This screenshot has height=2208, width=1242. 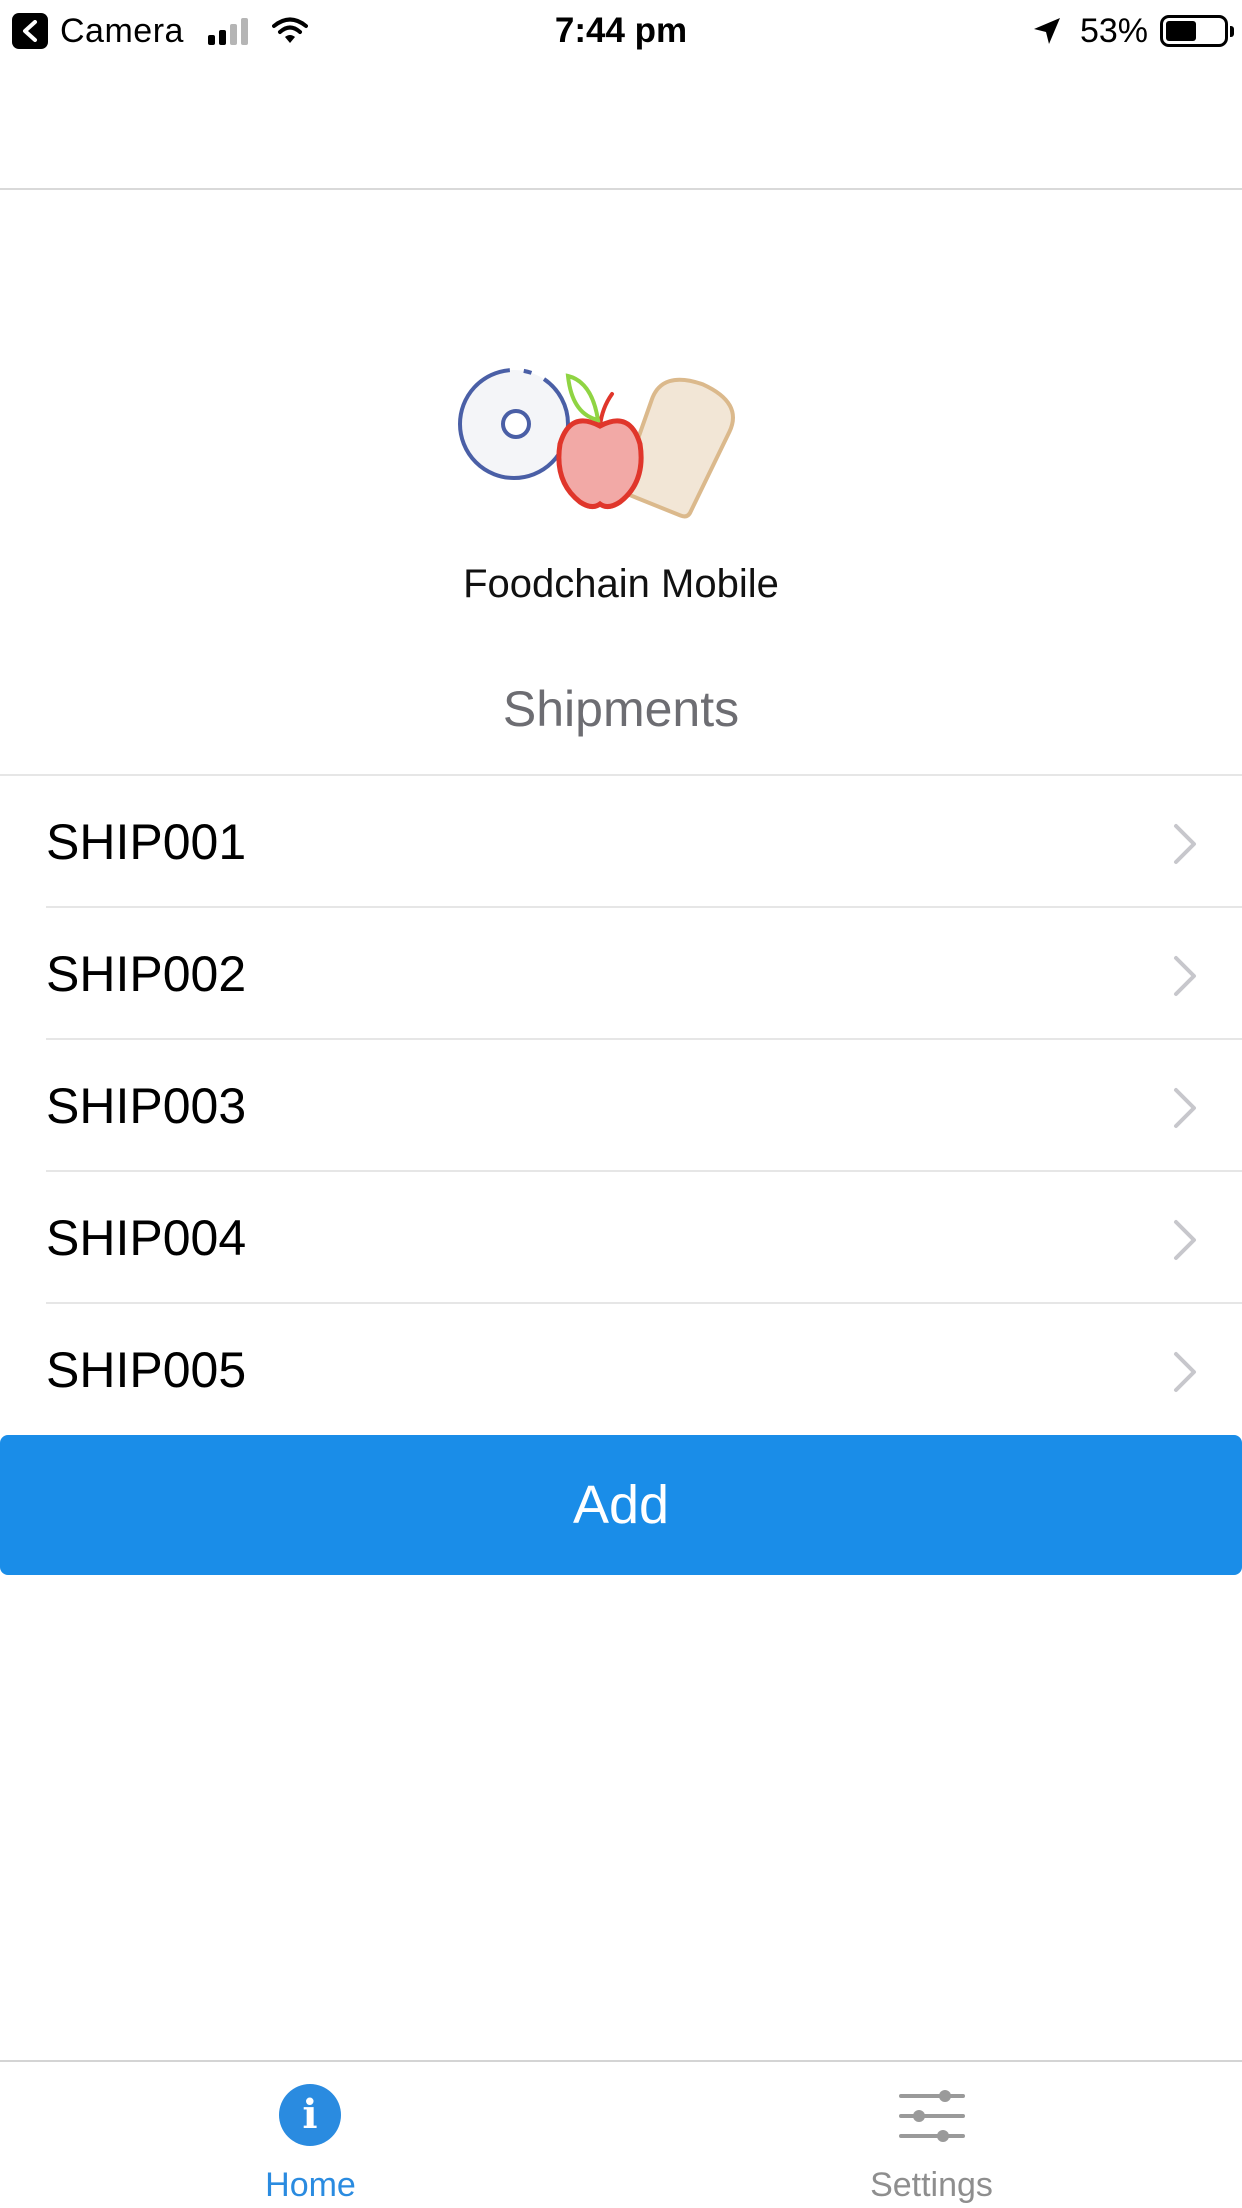 What do you see at coordinates (146, 1370) in the screenshot?
I see `shipment-label: SHIP005` at bounding box center [146, 1370].